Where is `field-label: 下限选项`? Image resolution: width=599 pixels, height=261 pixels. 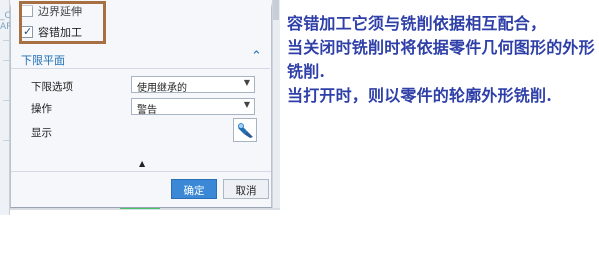 field-label: 下限选项 is located at coordinates (52, 87).